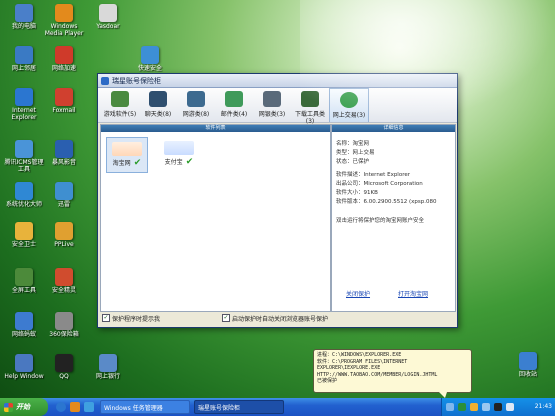  I want to click on desktop-icon-network: 网上邻居, so click(24, 59).